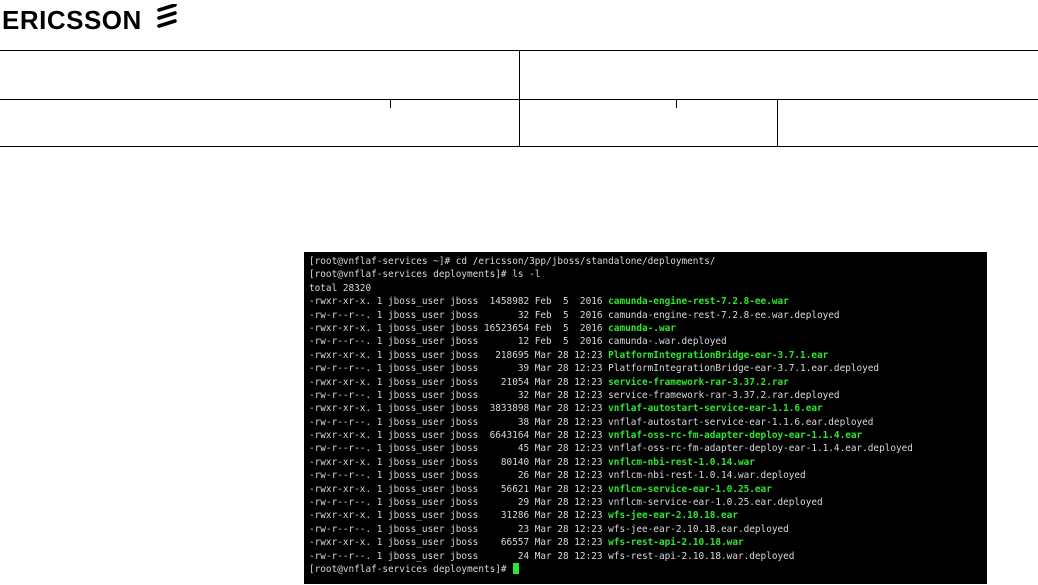 The height and width of the screenshot is (585, 1038). I want to click on terminal-text: total 28320, so click(340, 288).